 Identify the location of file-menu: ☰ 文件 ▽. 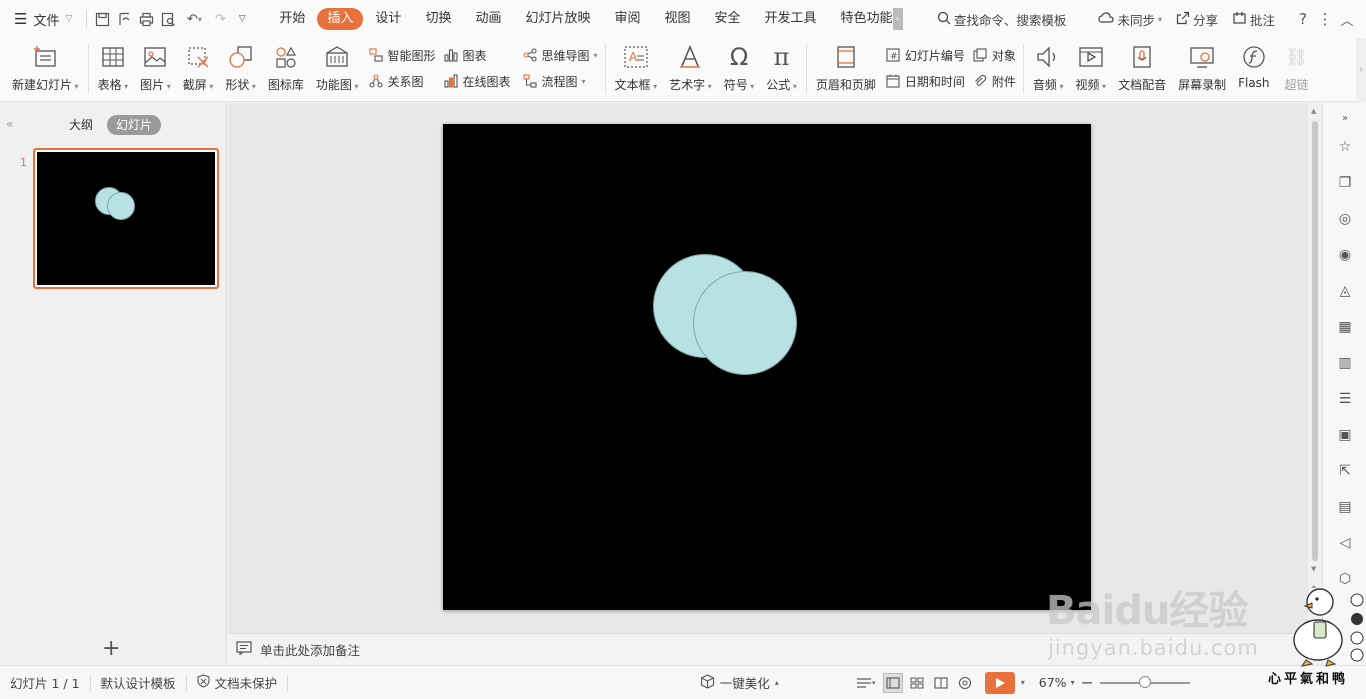
(41, 19).